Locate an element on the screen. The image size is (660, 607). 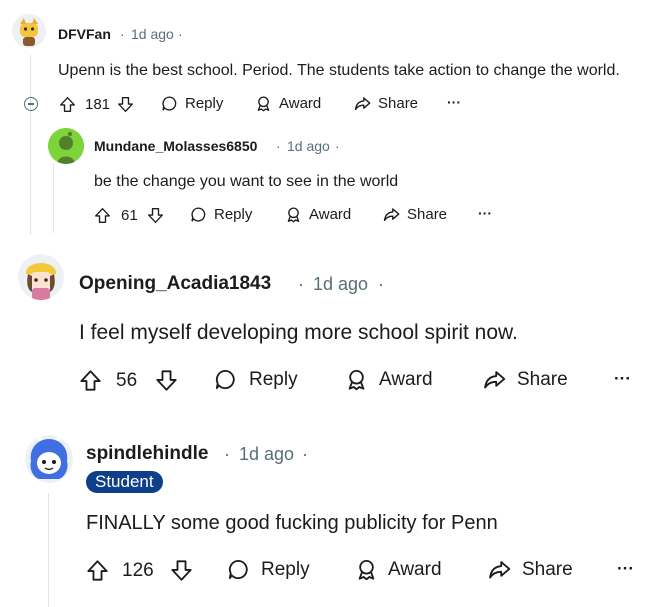
vote-count: 126 is located at coordinates (138, 570).